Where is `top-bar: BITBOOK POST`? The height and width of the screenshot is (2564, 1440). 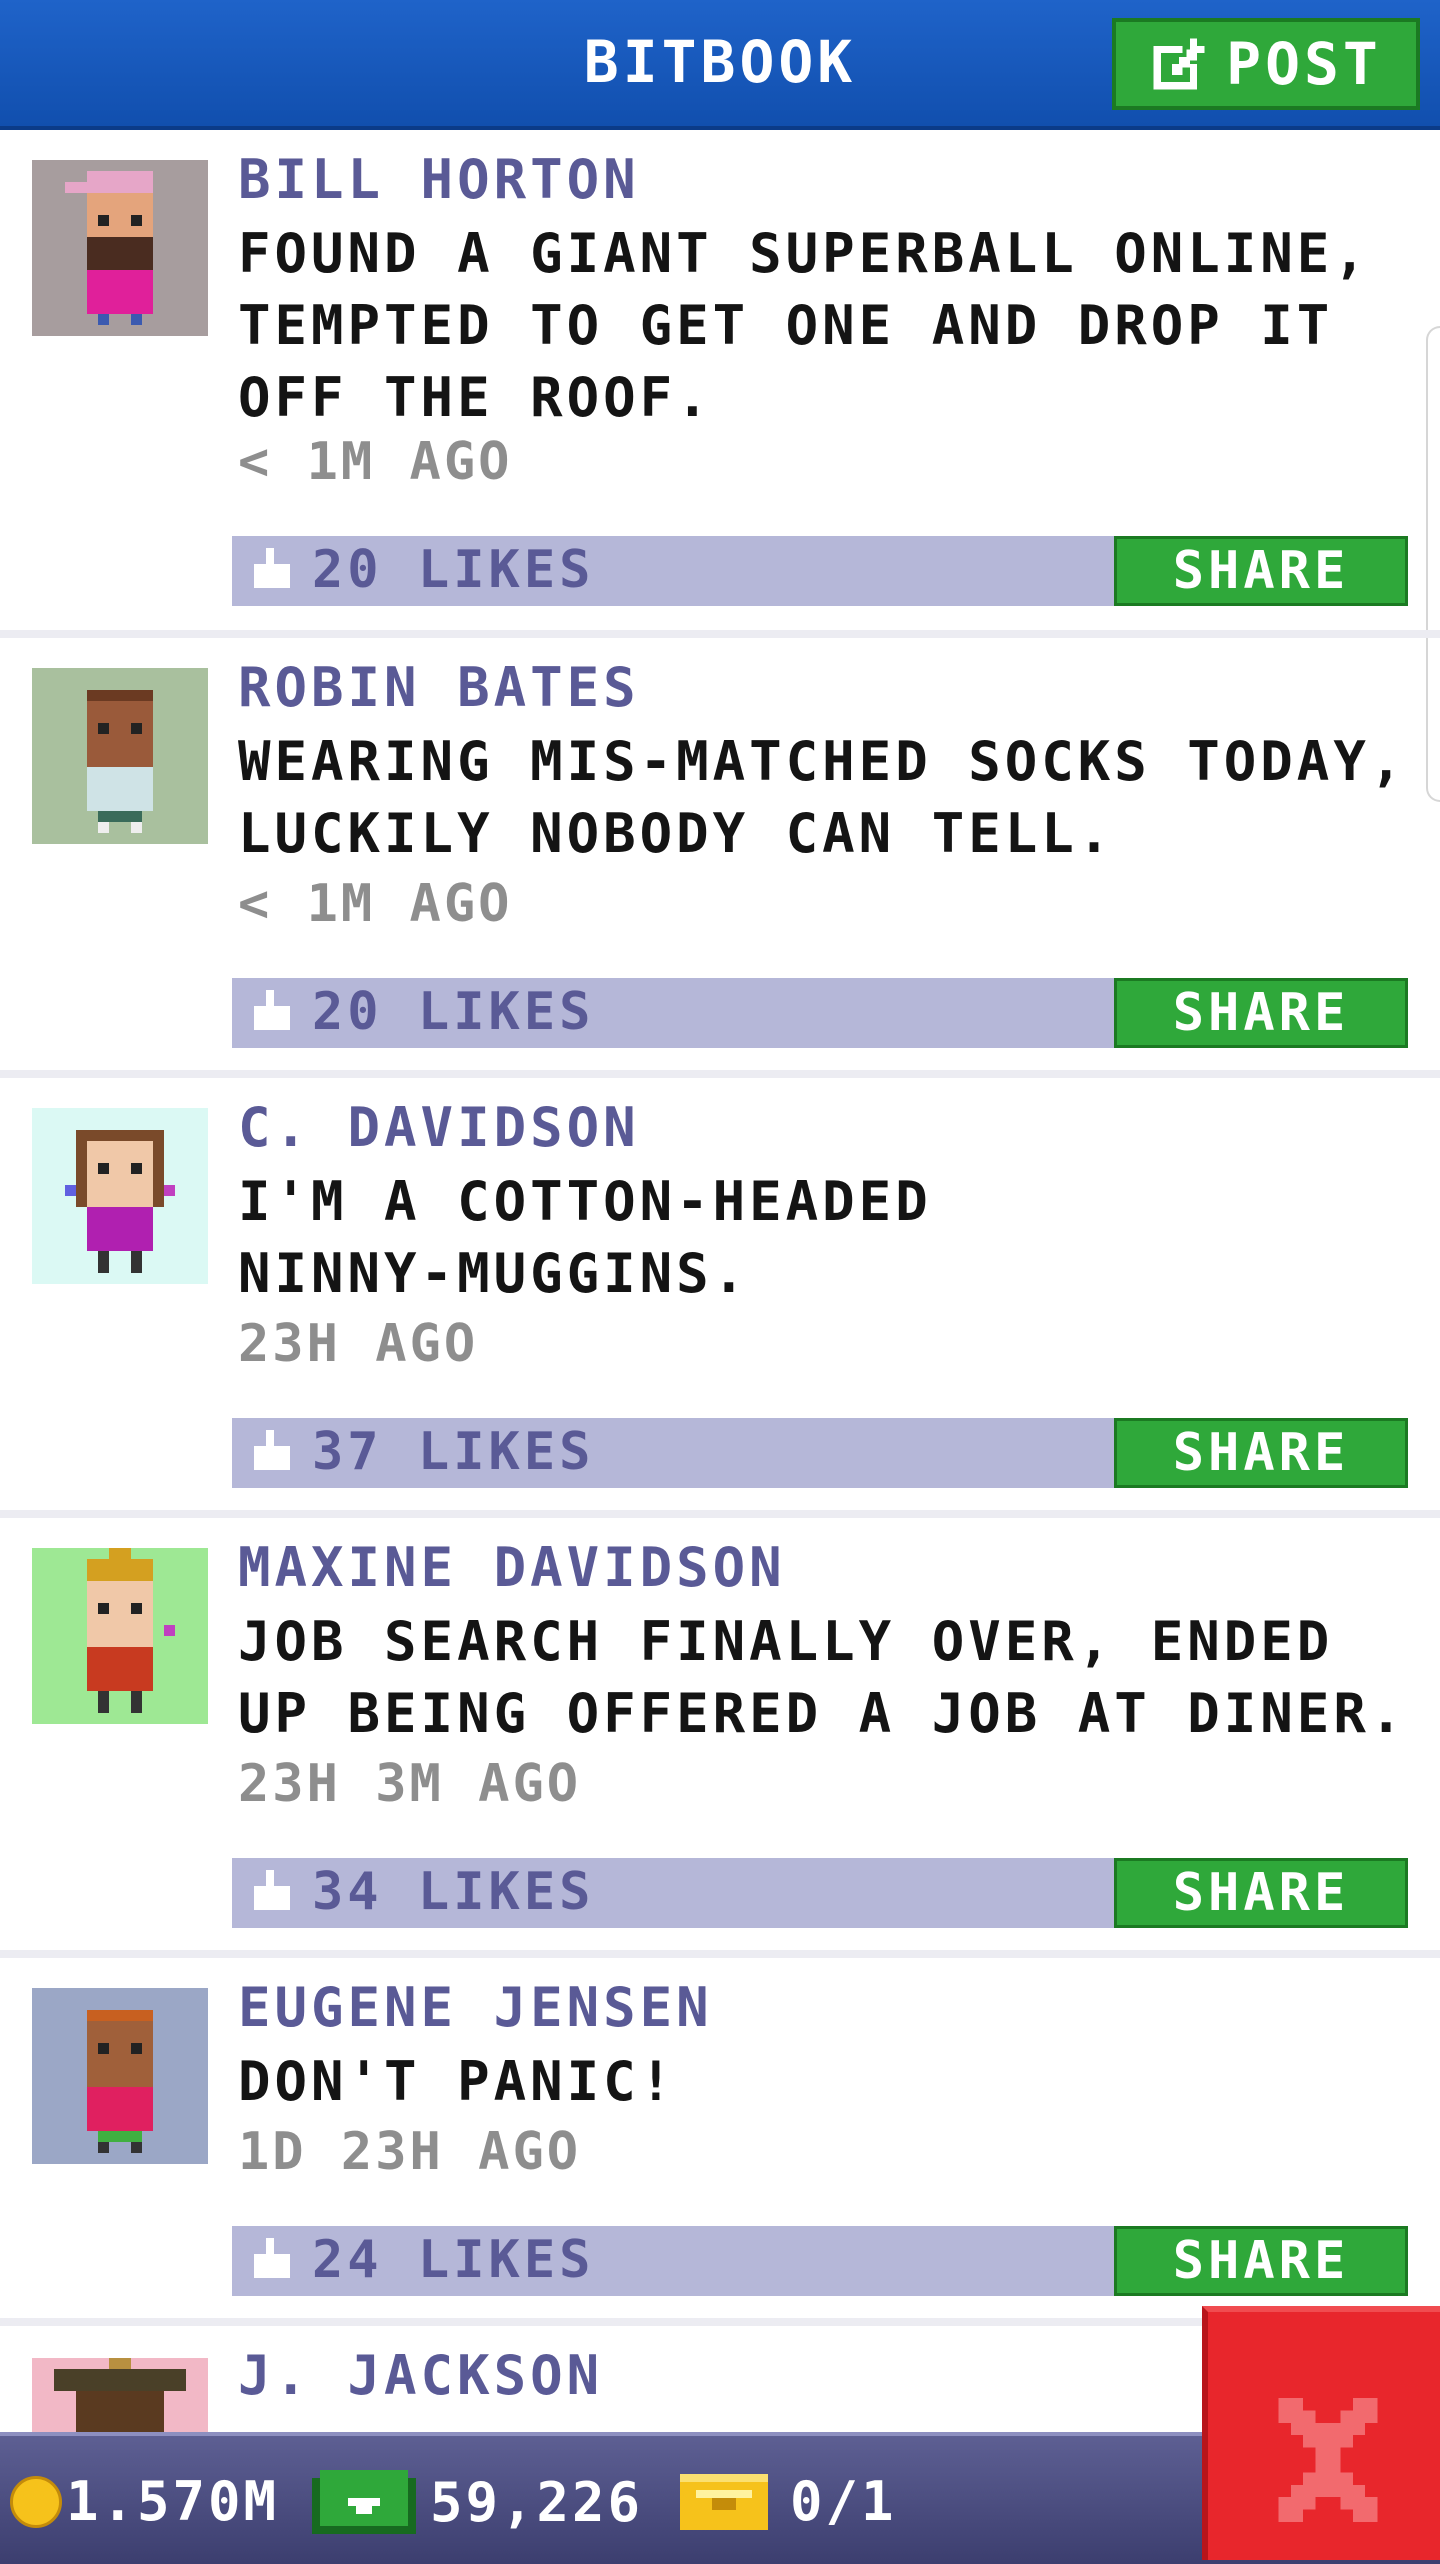
top-bar: BITBOOK POST is located at coordinates (720, 65).